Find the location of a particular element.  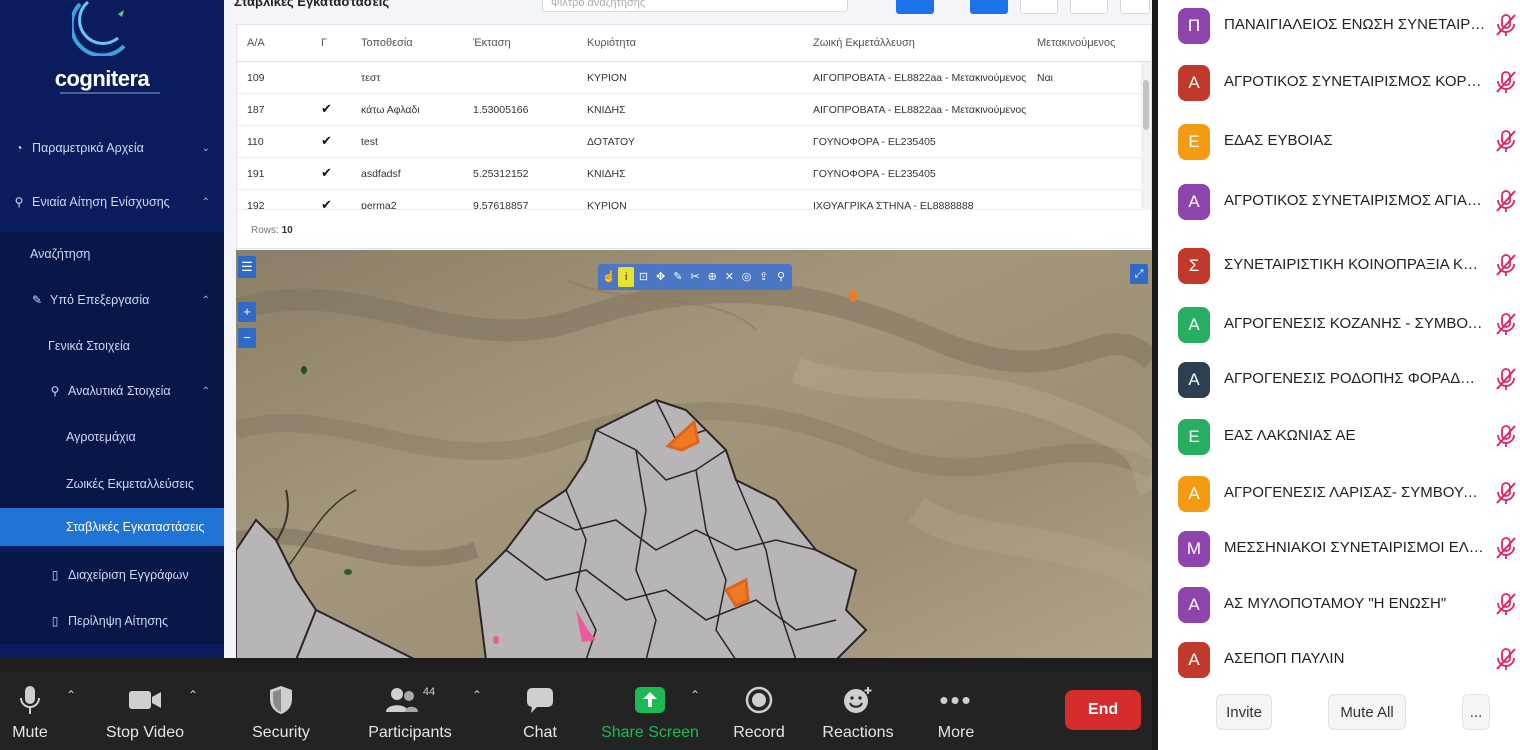

nav-analytika-stoixeia: ⚲ Αναλυτικά Στοιχεία ⌃ is located at coordinates (112, 391).